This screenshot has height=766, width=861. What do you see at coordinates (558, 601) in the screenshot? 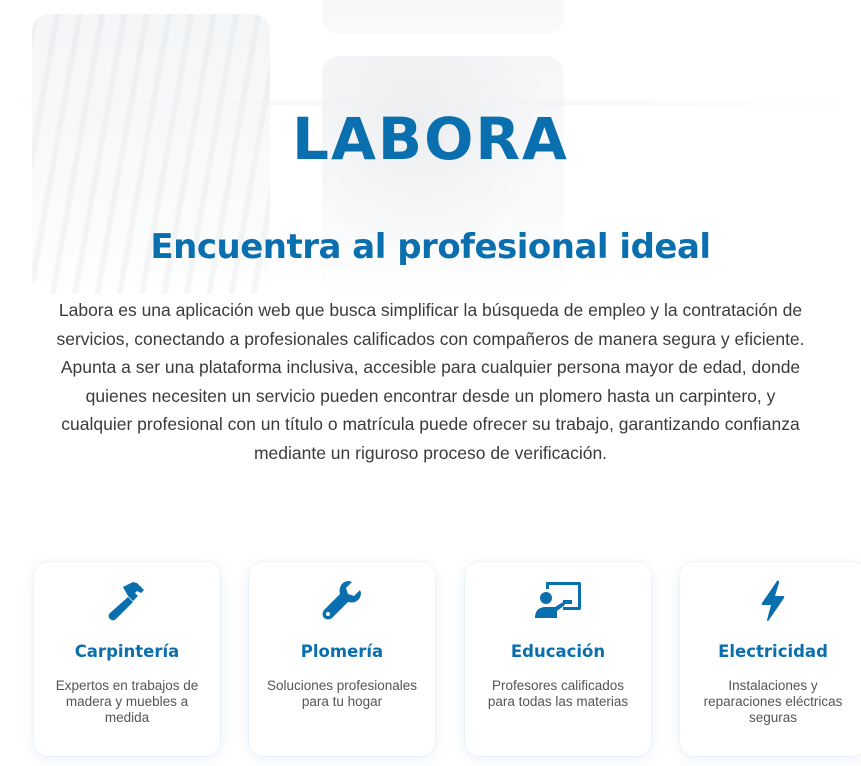
I see `teacher-board-icon` at bounding box center [558, 601].